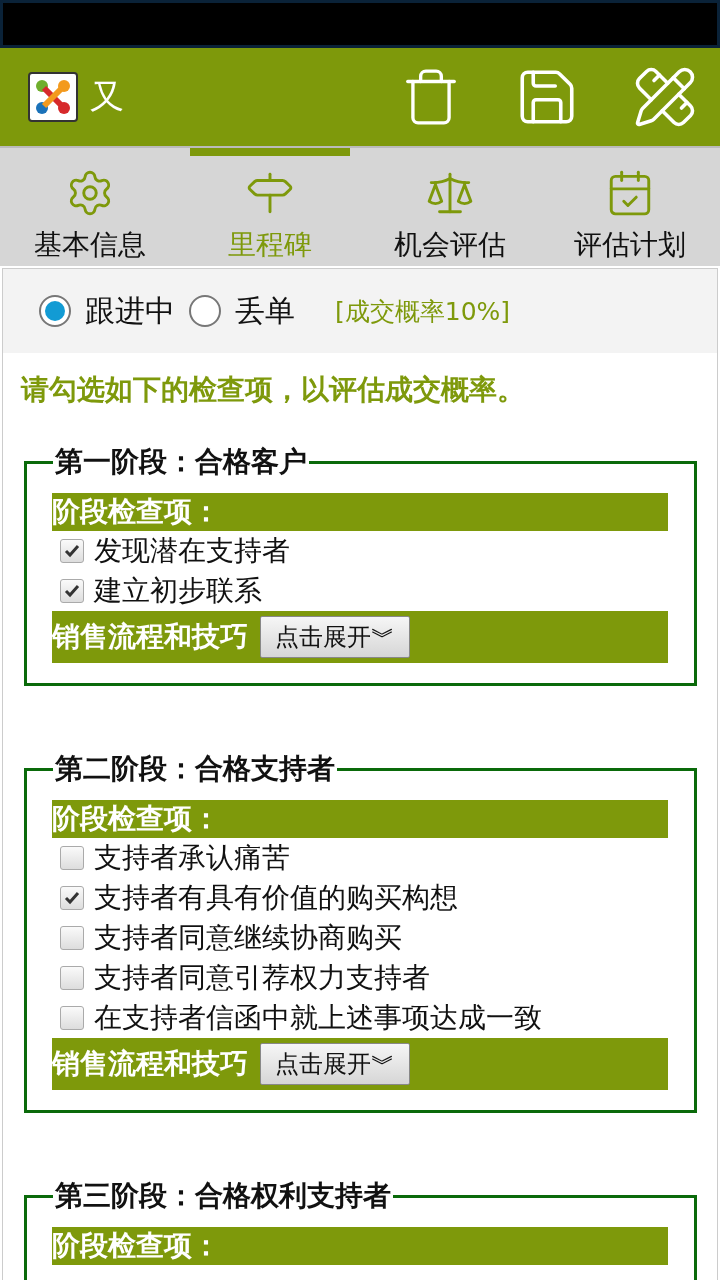  What do you see at coordinates (223, 1196) in the screenshot?
I see `stage-title: 第三阶段：合格权利支持者` at bounding box center [223, 1196].